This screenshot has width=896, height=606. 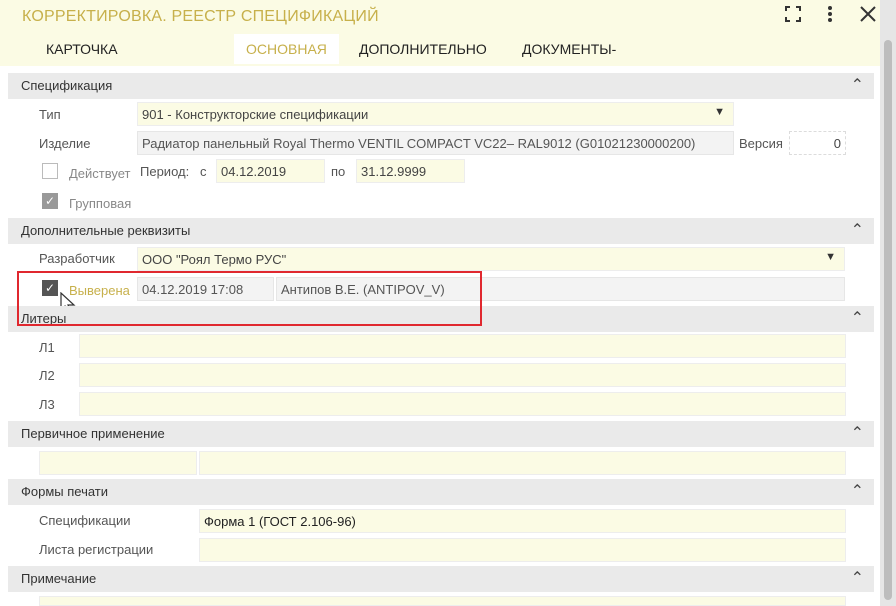 What do you see at coordinates (50, 171) in the screenshot?
I see `active-checkbox` at bounding box center [50, 171].